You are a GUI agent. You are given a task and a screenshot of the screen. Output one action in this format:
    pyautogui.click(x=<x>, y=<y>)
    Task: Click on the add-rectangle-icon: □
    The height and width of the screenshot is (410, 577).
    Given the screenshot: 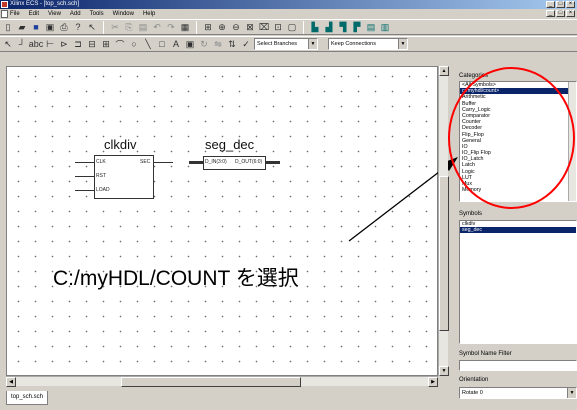 What is the action you would take?
    pyautogui.click(x=162, y=44)
    